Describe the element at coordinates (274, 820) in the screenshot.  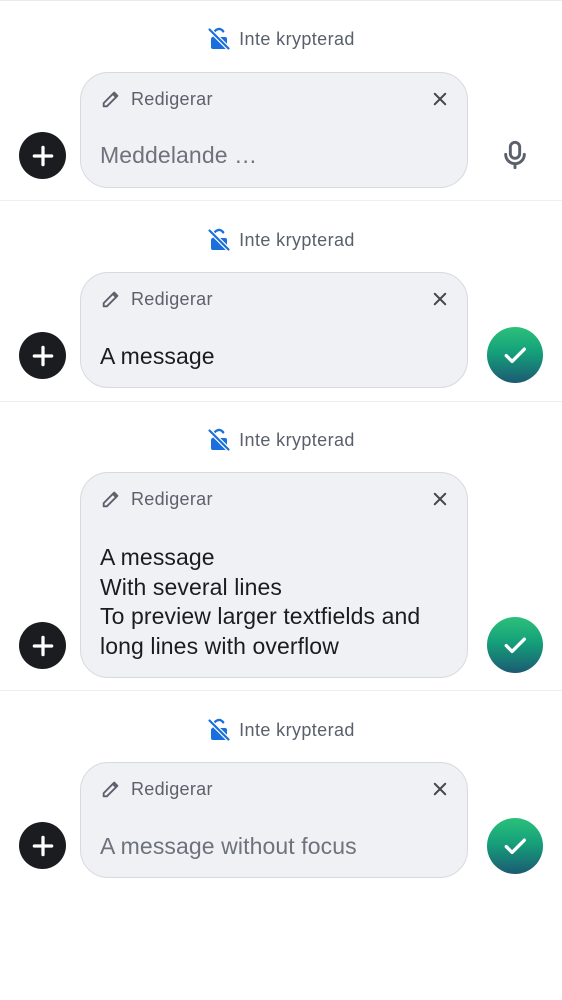
I see `message-field: Redigerar A message without focus` at that location.